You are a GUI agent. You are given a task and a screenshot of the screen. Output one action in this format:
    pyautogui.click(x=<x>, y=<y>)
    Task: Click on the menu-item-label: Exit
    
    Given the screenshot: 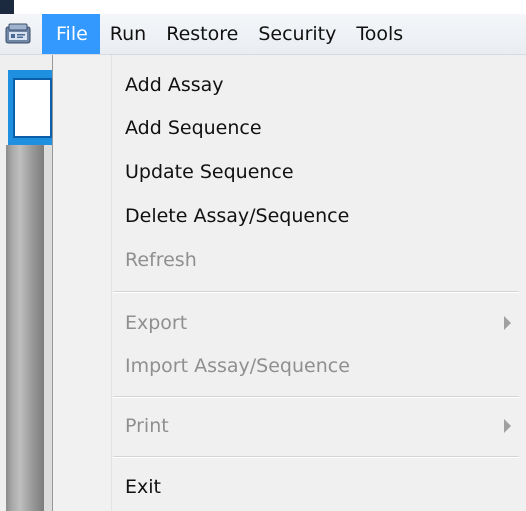 What is the action you would take?
    pyautogui.click(x=143, y=487)
    